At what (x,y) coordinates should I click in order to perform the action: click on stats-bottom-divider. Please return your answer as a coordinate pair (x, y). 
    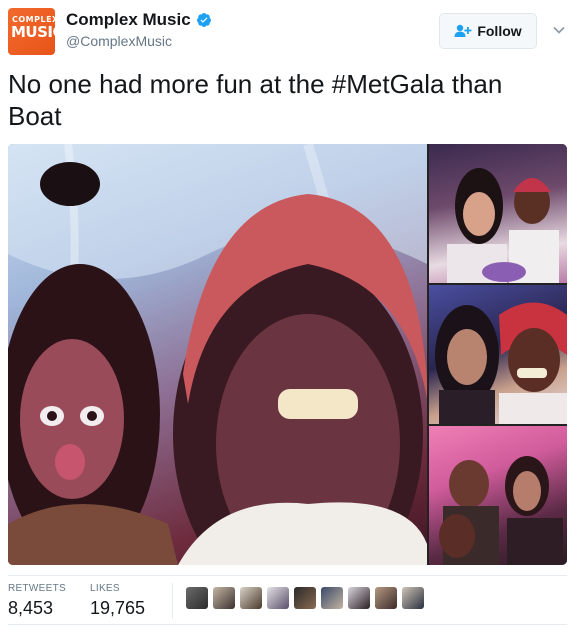
    Looking at the image, I should click on (287, 624).